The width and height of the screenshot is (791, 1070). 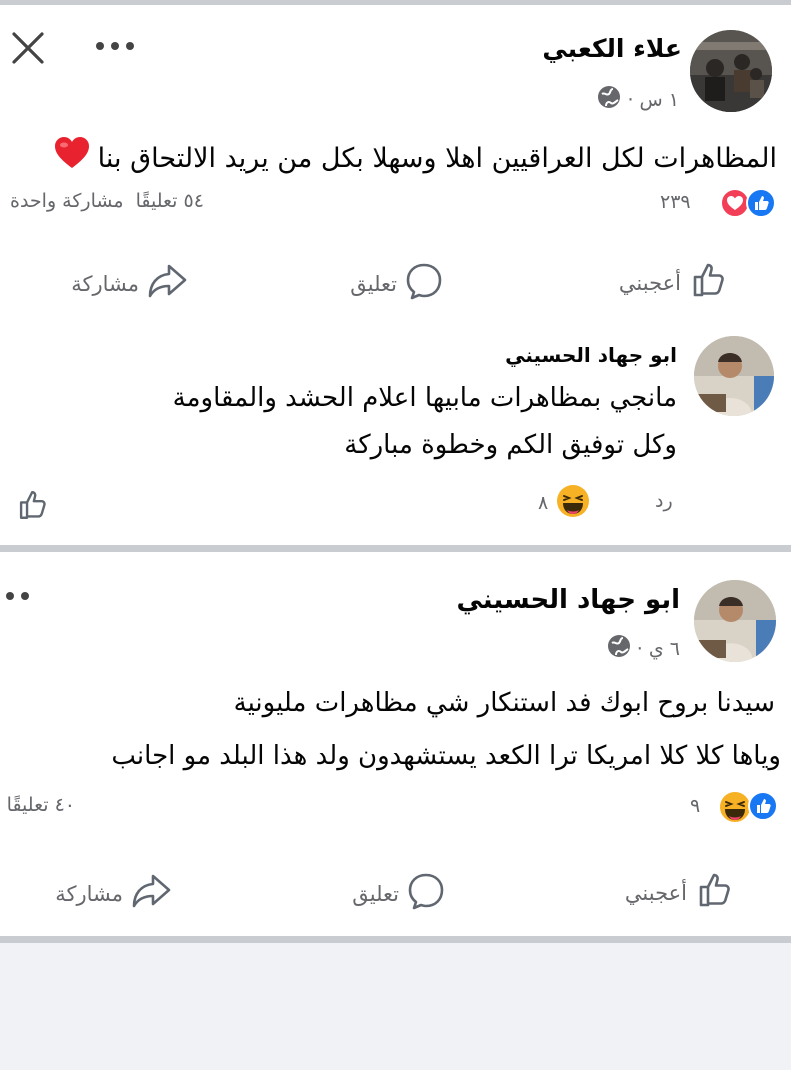 What do you see at coordinates (107, 201) in the screenshot?
I see `post-stats: ٥٤ تعليقًا مشاركة واحدة` at bounding box center [107, 201].